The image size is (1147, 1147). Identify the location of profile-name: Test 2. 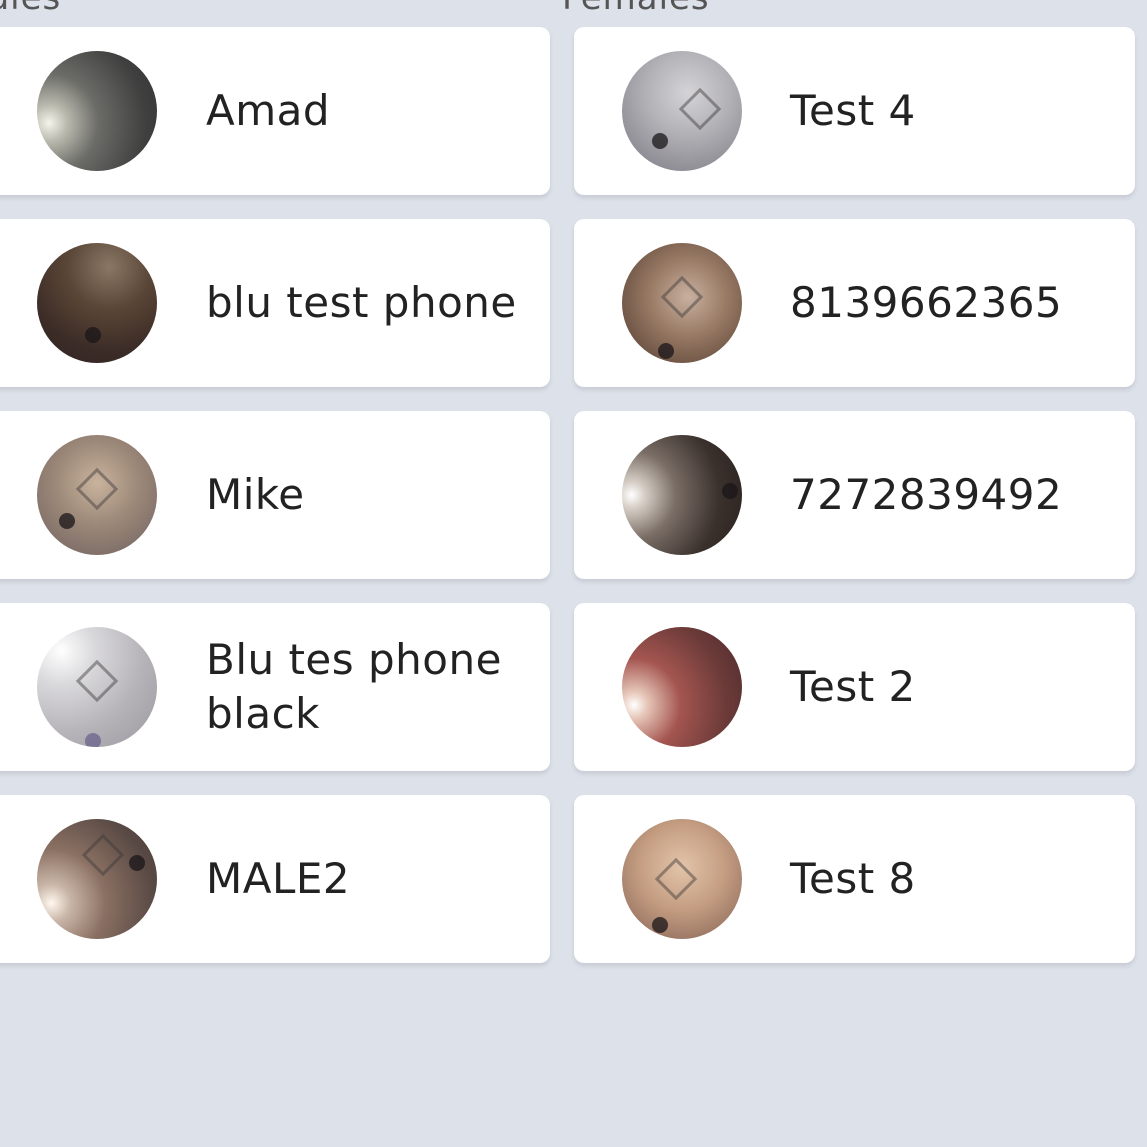
(853, 686).